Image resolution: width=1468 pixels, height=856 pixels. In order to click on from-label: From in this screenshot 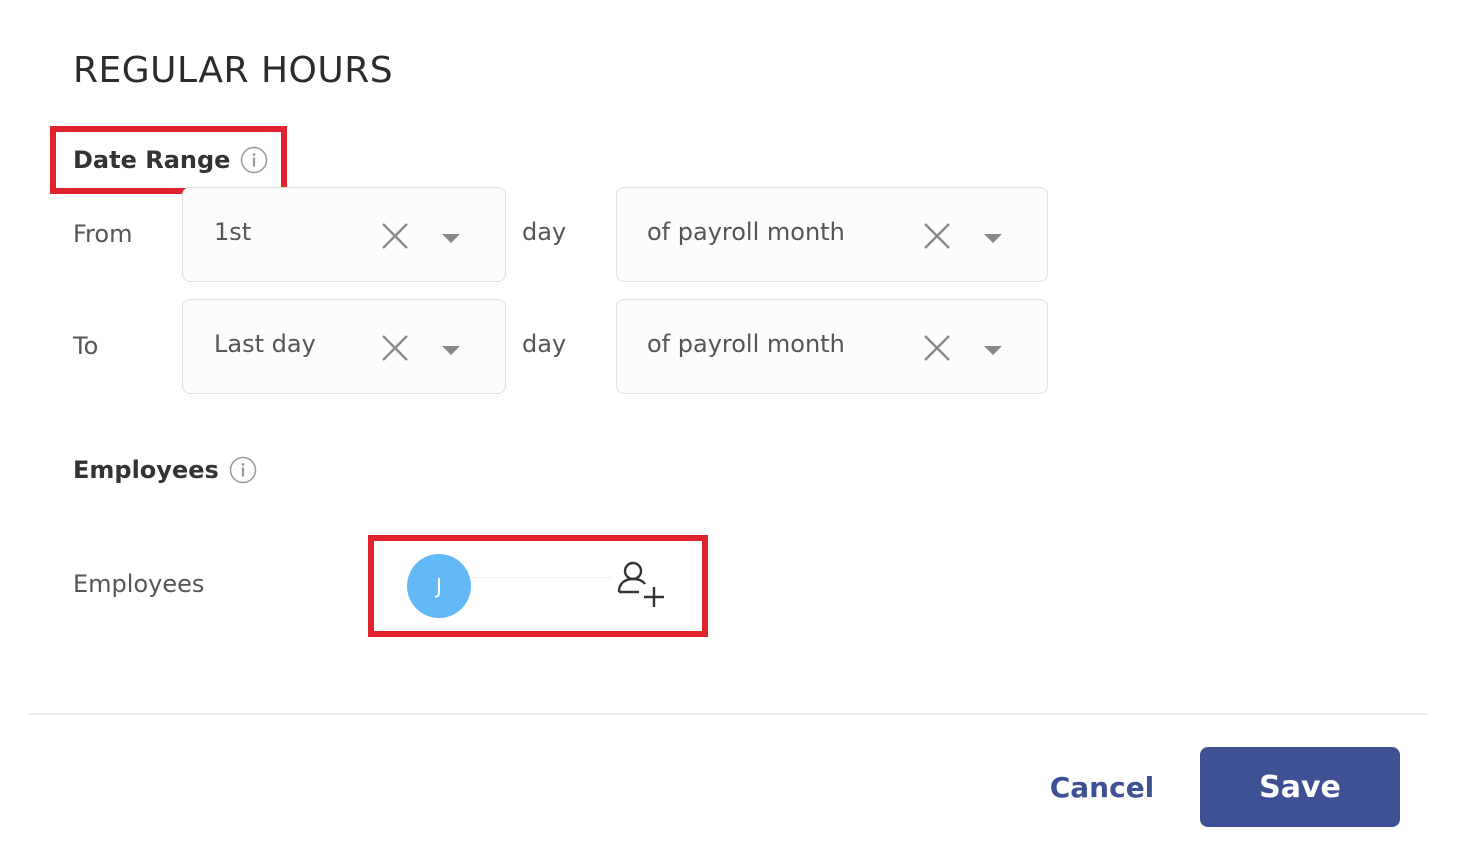, I will do `click(103, 234)`.